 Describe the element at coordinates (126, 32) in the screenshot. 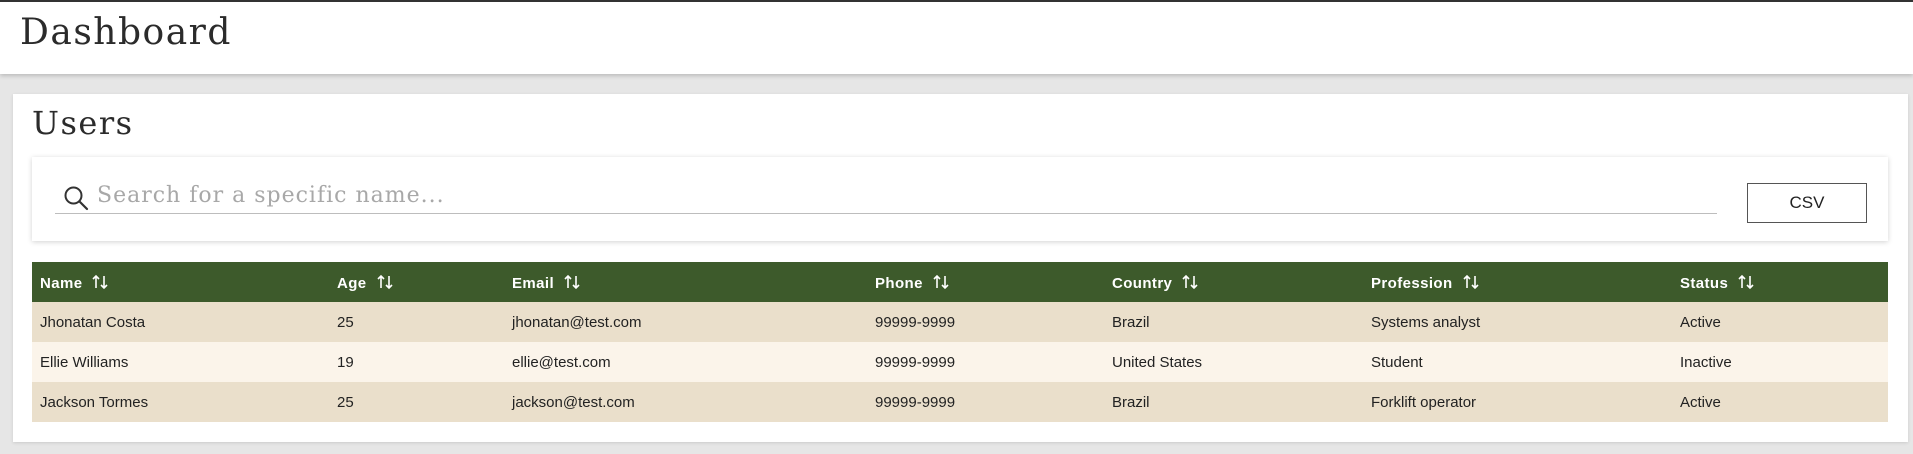

I see `page-title: Dashboard` at that location.